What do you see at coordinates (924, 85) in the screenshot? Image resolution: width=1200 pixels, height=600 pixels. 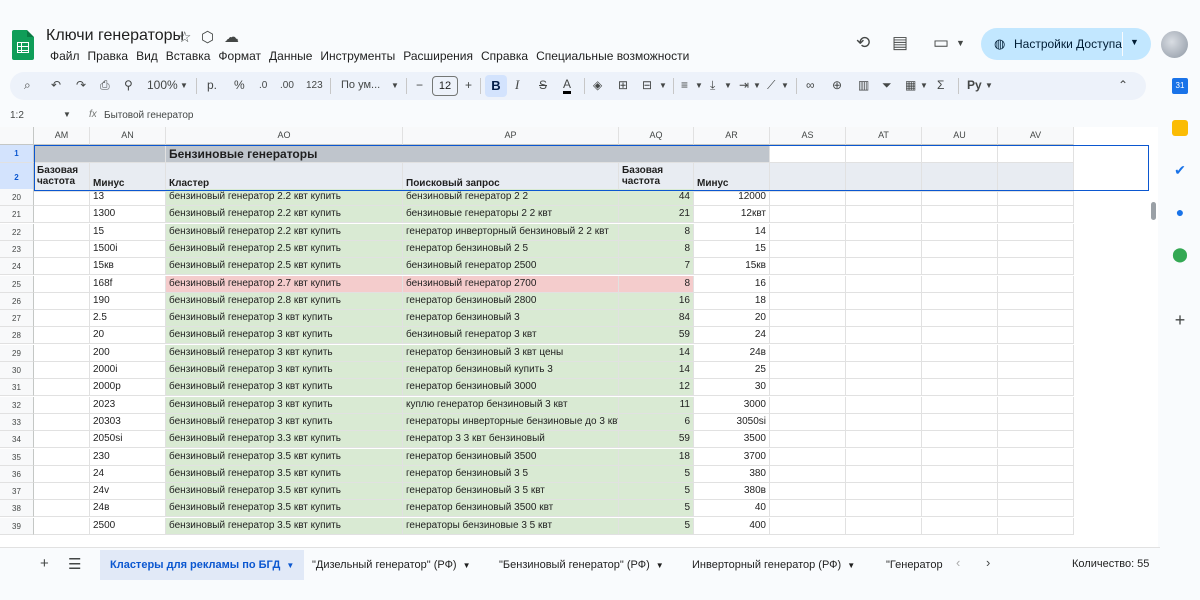 I see `filter-views-caret-icon: ▼` at bounding box center [924, 85].